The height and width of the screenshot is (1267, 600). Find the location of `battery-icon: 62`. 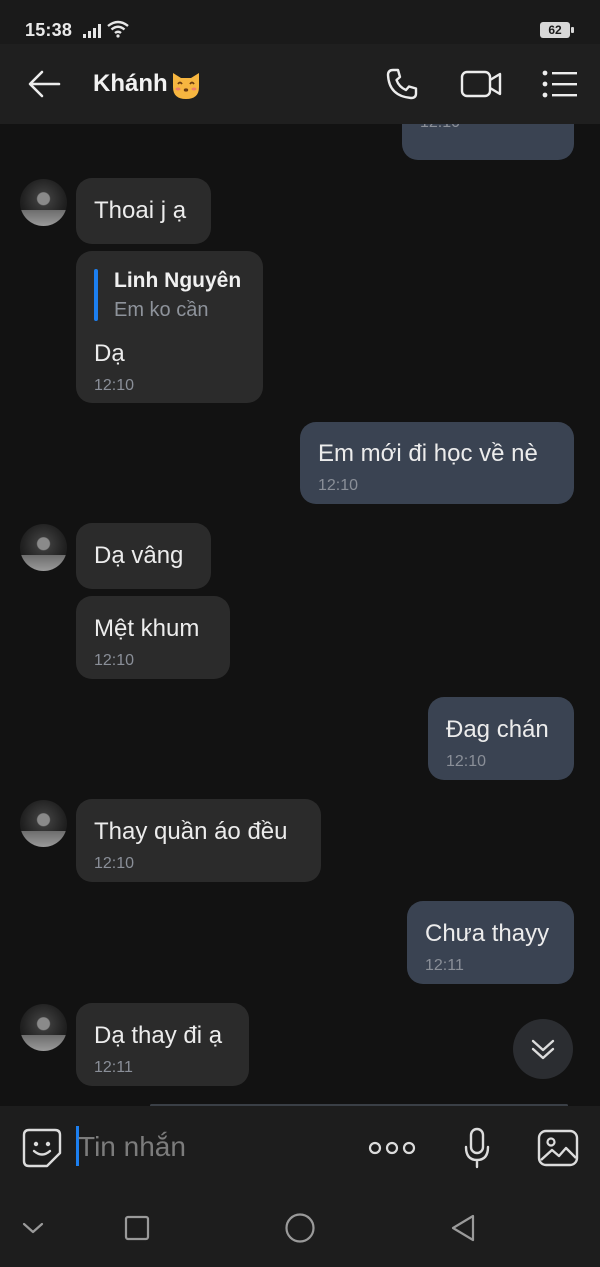

battery-icon: 62 is located at coordinates (557, 30).